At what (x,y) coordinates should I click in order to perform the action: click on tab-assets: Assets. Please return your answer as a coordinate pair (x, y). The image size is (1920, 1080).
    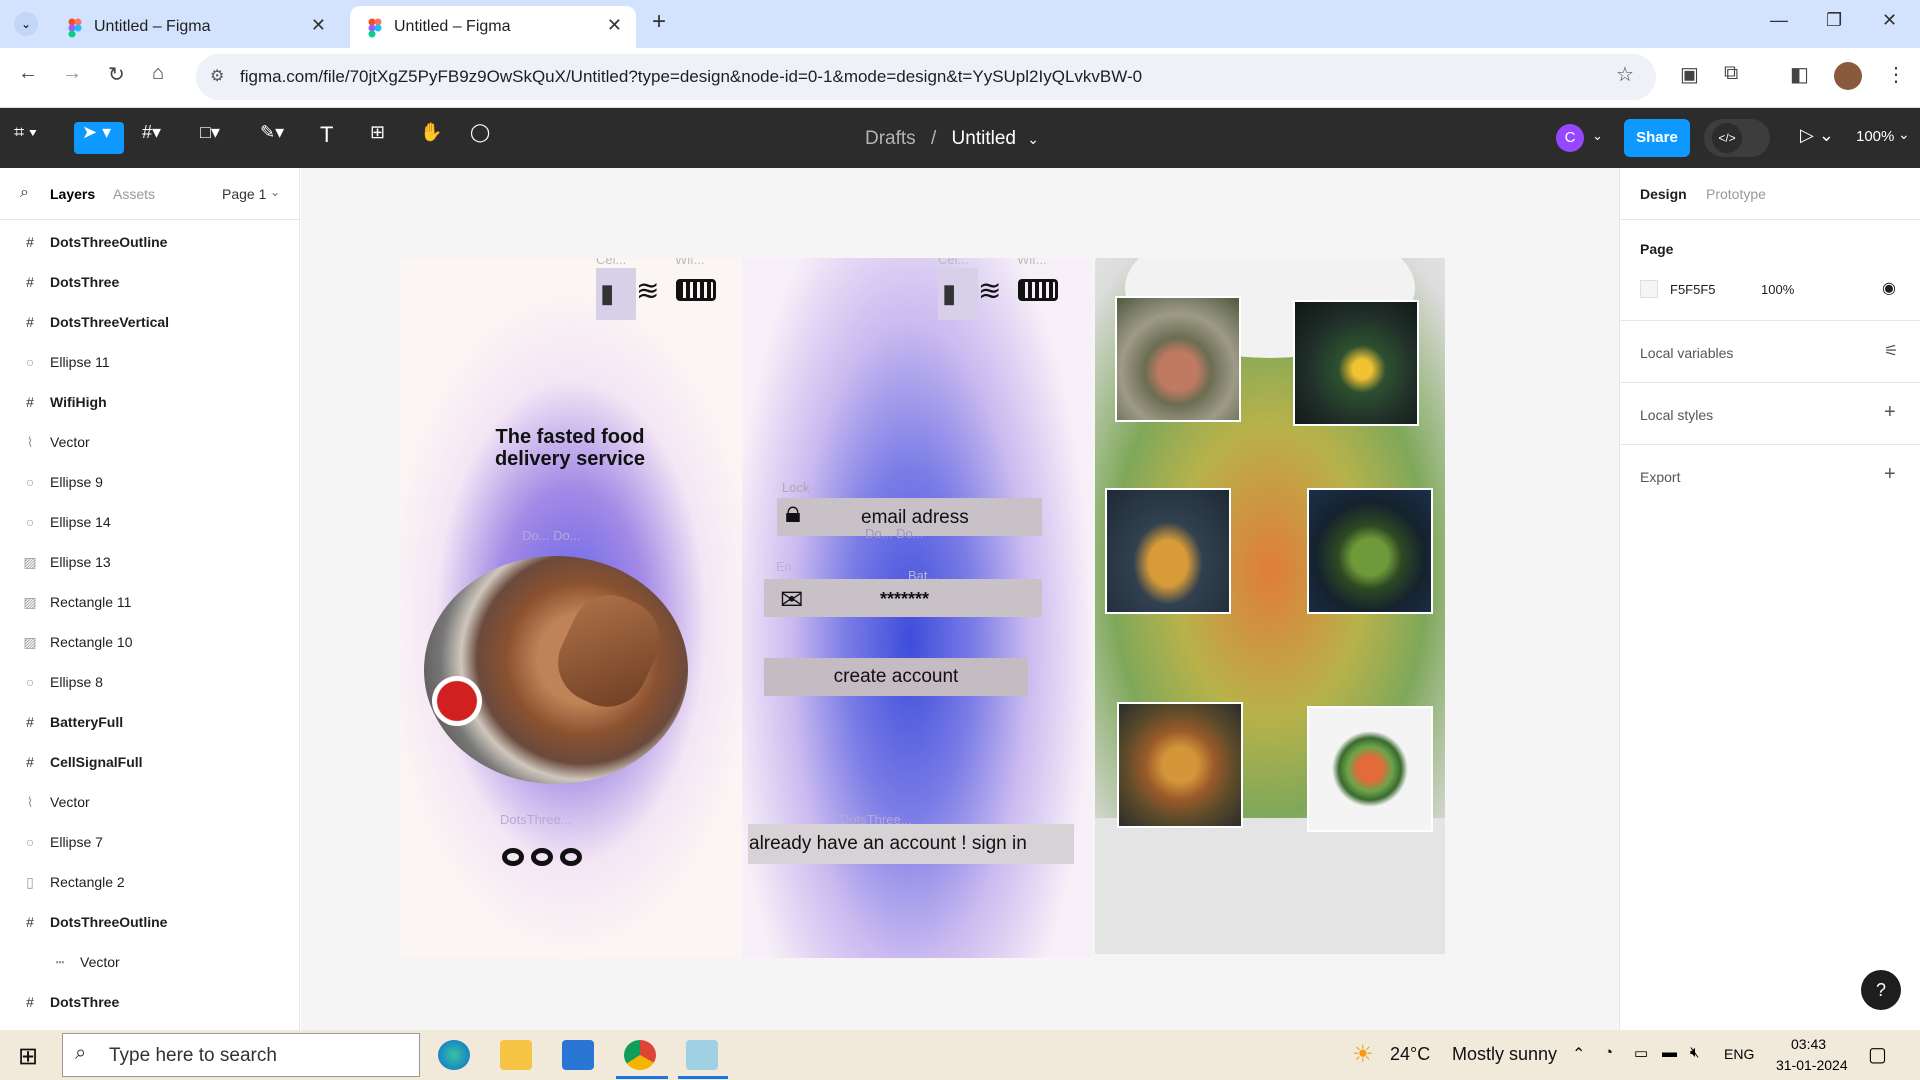
    Looking at the image, I should click on (134, 194).